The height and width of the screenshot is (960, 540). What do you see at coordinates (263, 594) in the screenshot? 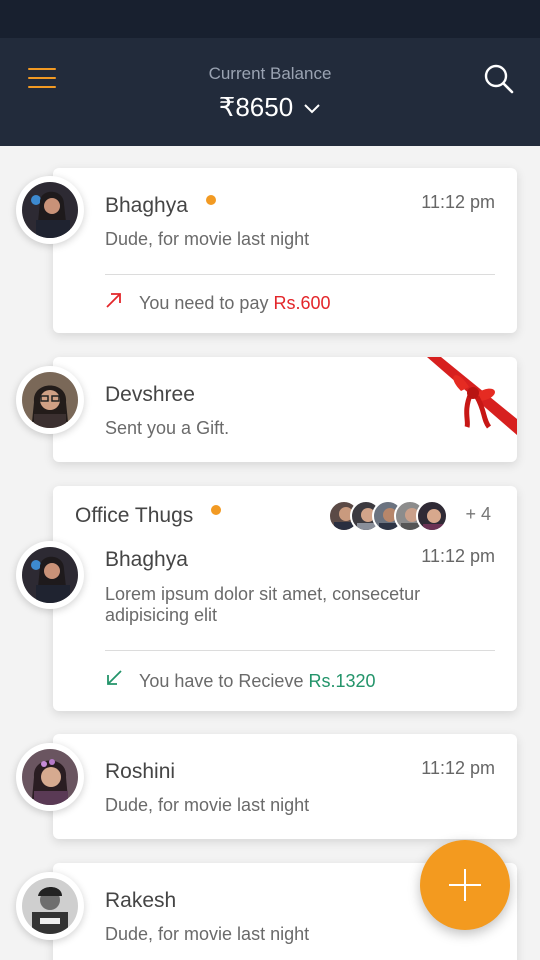
I see `message-preview-line1: Lorem ipsum dolor sit amet, consecetur` at bounding box center [263, 594].